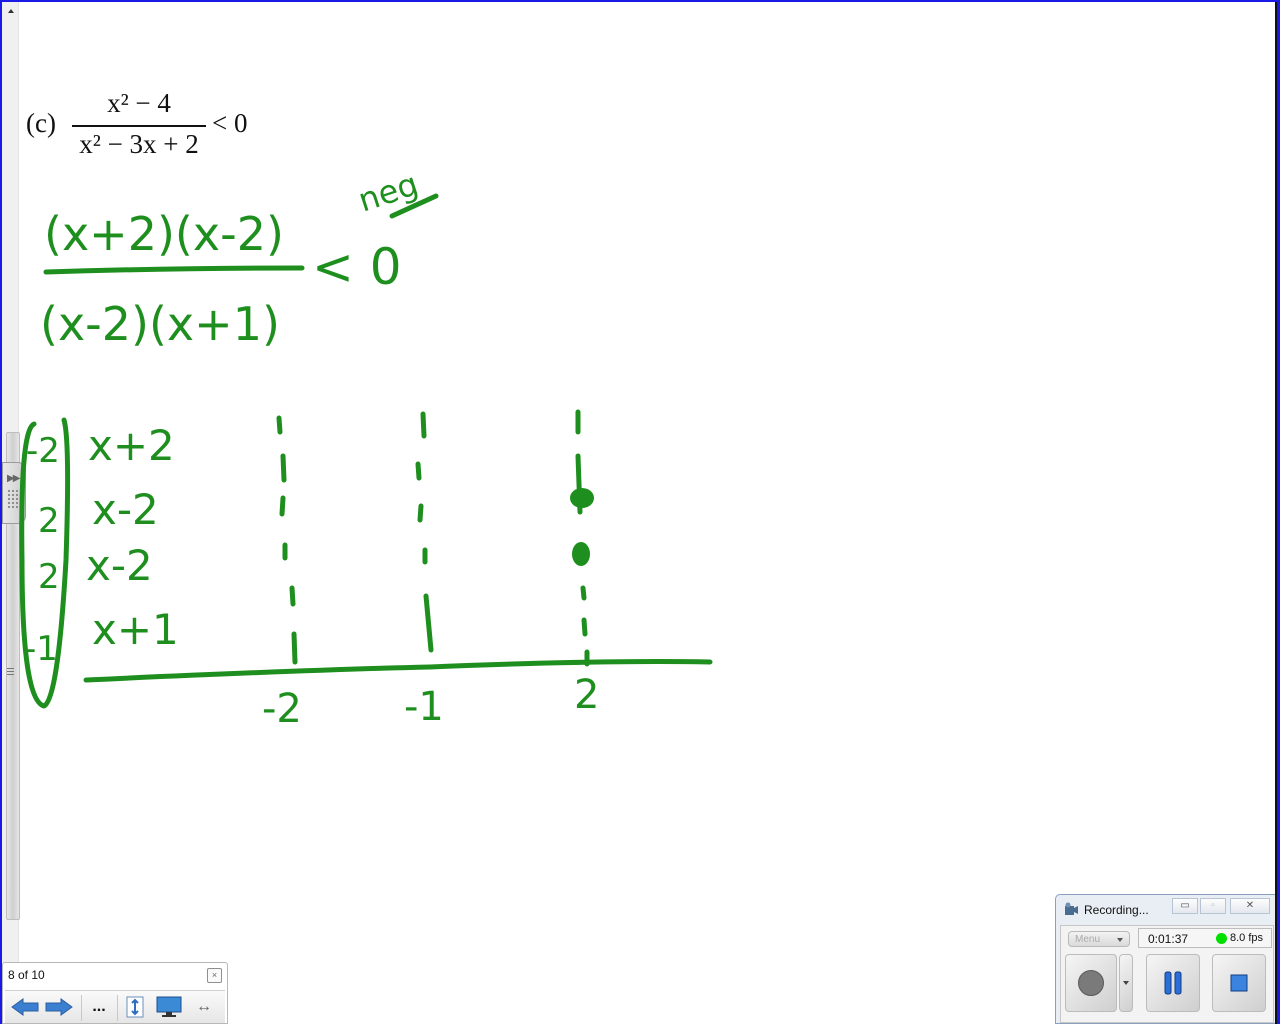  What do you see at coordinates (135, 629) in the screenshot?
I see `factor-row-4: x+1` at bounding box center [135, 629].